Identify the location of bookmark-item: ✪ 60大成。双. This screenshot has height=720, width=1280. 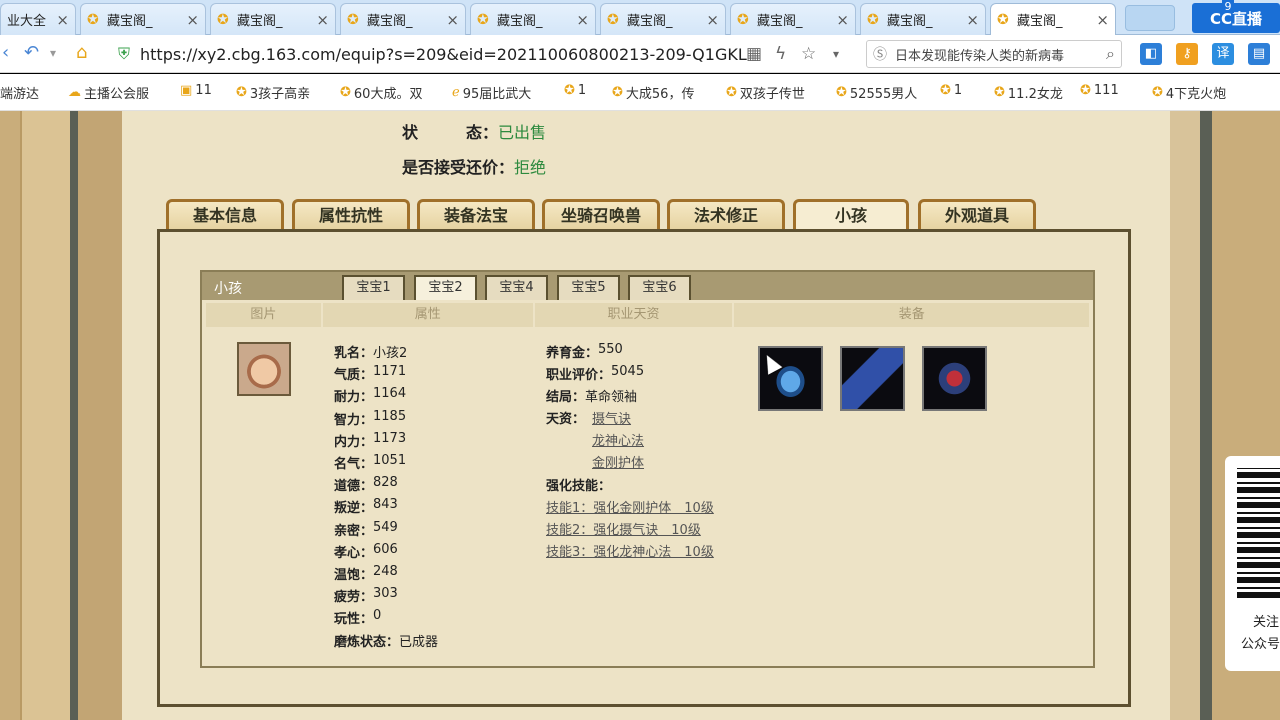
(381, 92).